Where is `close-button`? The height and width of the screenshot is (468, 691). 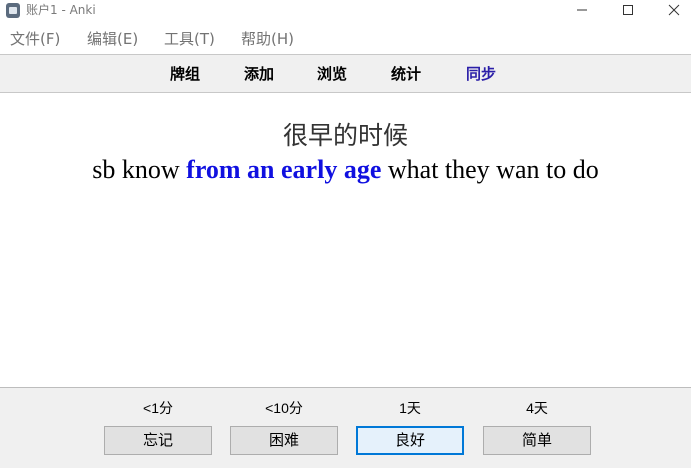 close-button is located at coordinates (671, 10).